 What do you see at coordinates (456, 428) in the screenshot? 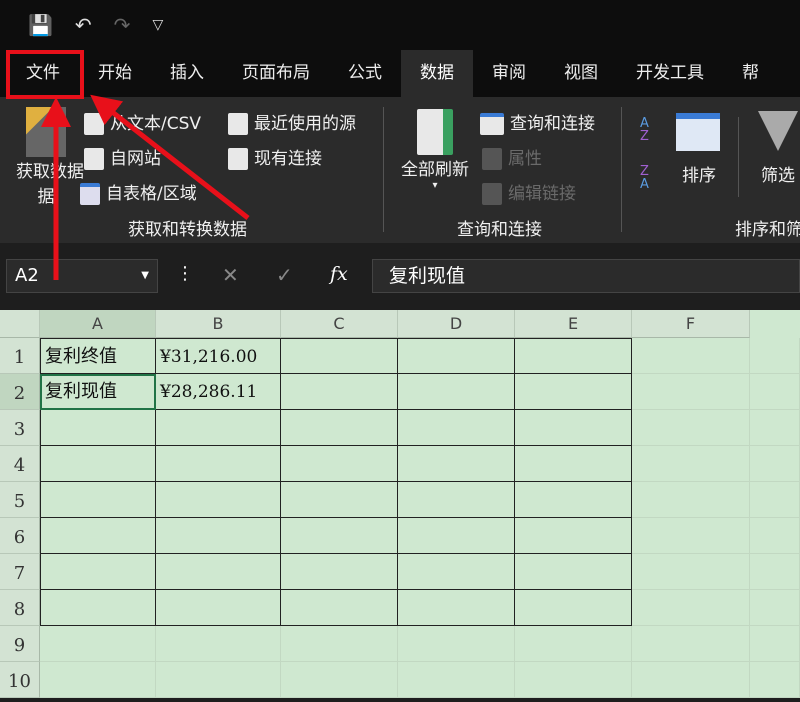
I see `cell-D3` at bounding box center [456, 428].